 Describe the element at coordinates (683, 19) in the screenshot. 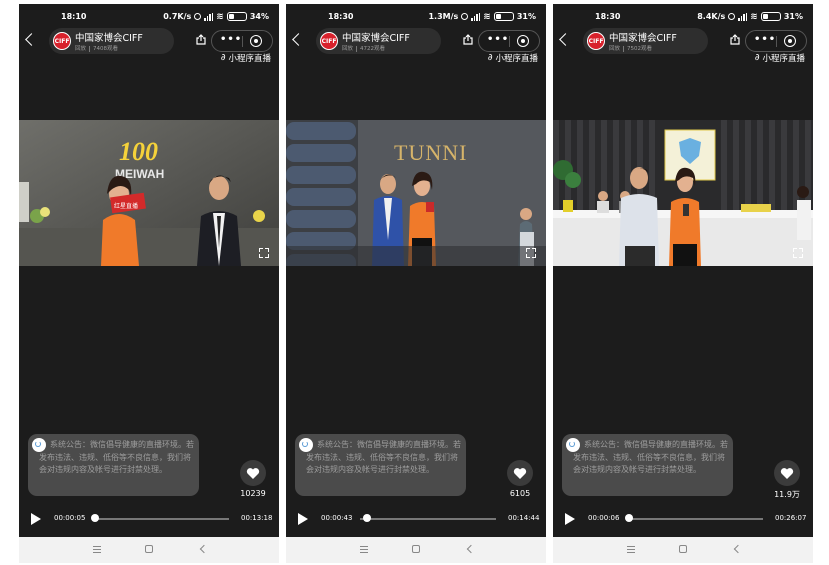

I see `status-bar: 18:30 8.4K/s ≋ 31%` at that location.